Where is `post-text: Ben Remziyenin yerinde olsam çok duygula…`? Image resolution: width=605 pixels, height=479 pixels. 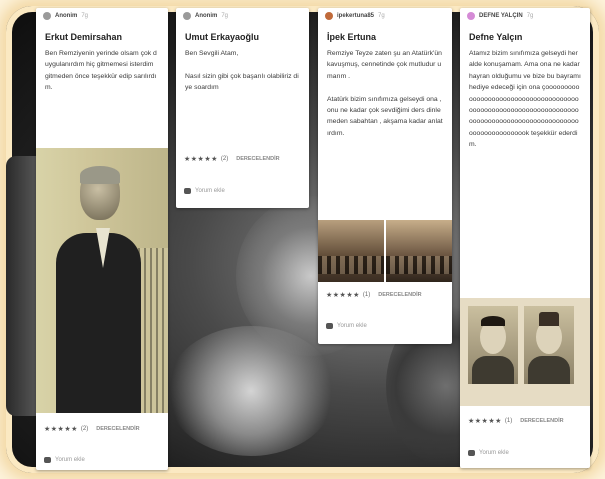 post-text: Ben Remziyenin yerinde olsam çok duygula… is located at coordinates (101, 71).